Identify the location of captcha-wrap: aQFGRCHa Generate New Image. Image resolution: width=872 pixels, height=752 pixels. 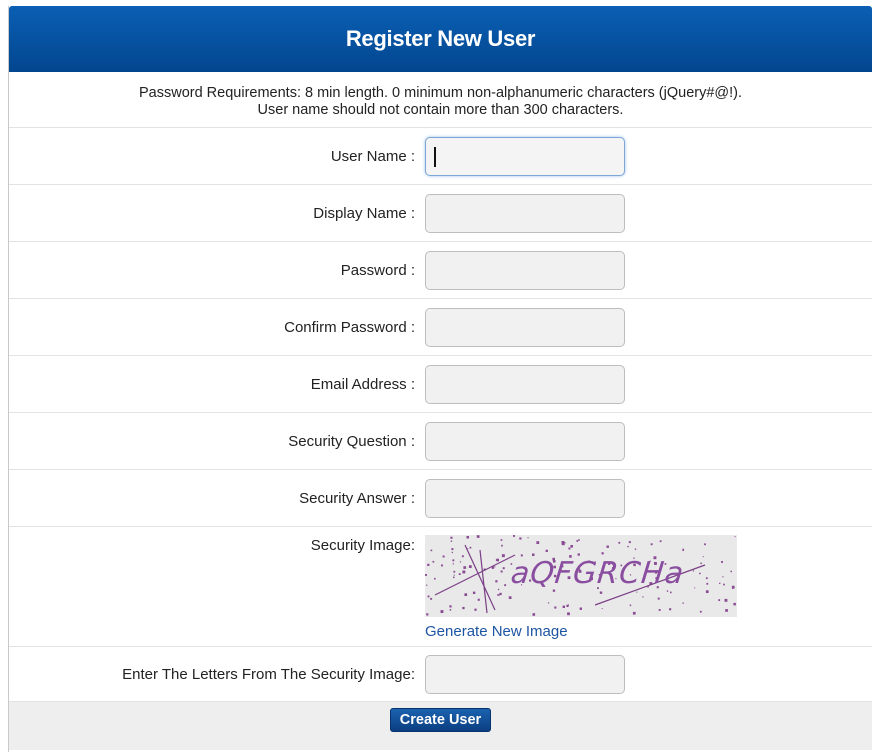
(585, 588).